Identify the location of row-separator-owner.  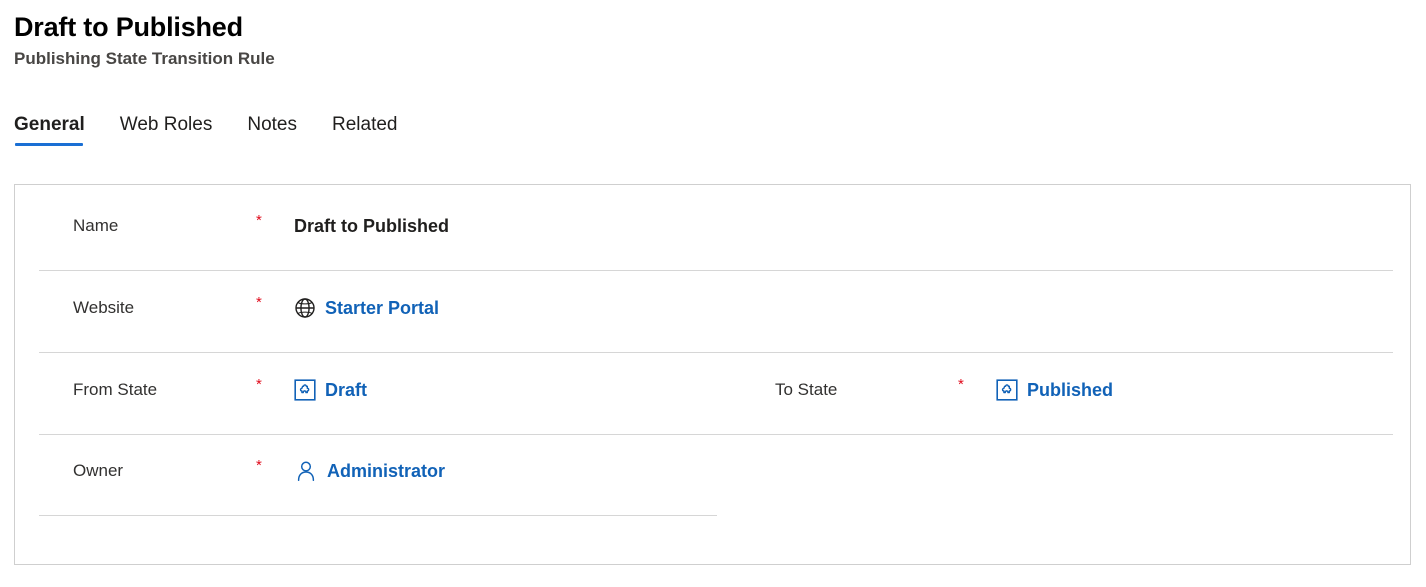
(378, 515).